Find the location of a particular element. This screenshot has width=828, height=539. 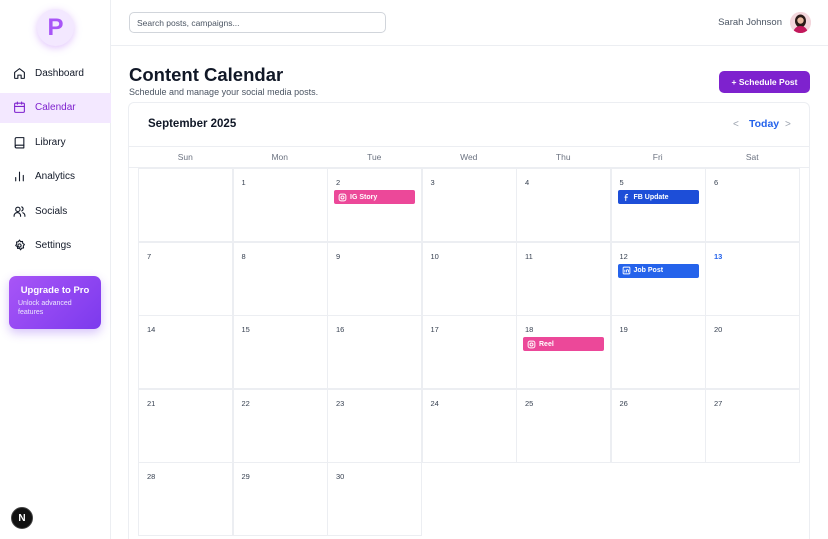

sidebar-item-calendar: Calendar is located at coordinates (55, 107).